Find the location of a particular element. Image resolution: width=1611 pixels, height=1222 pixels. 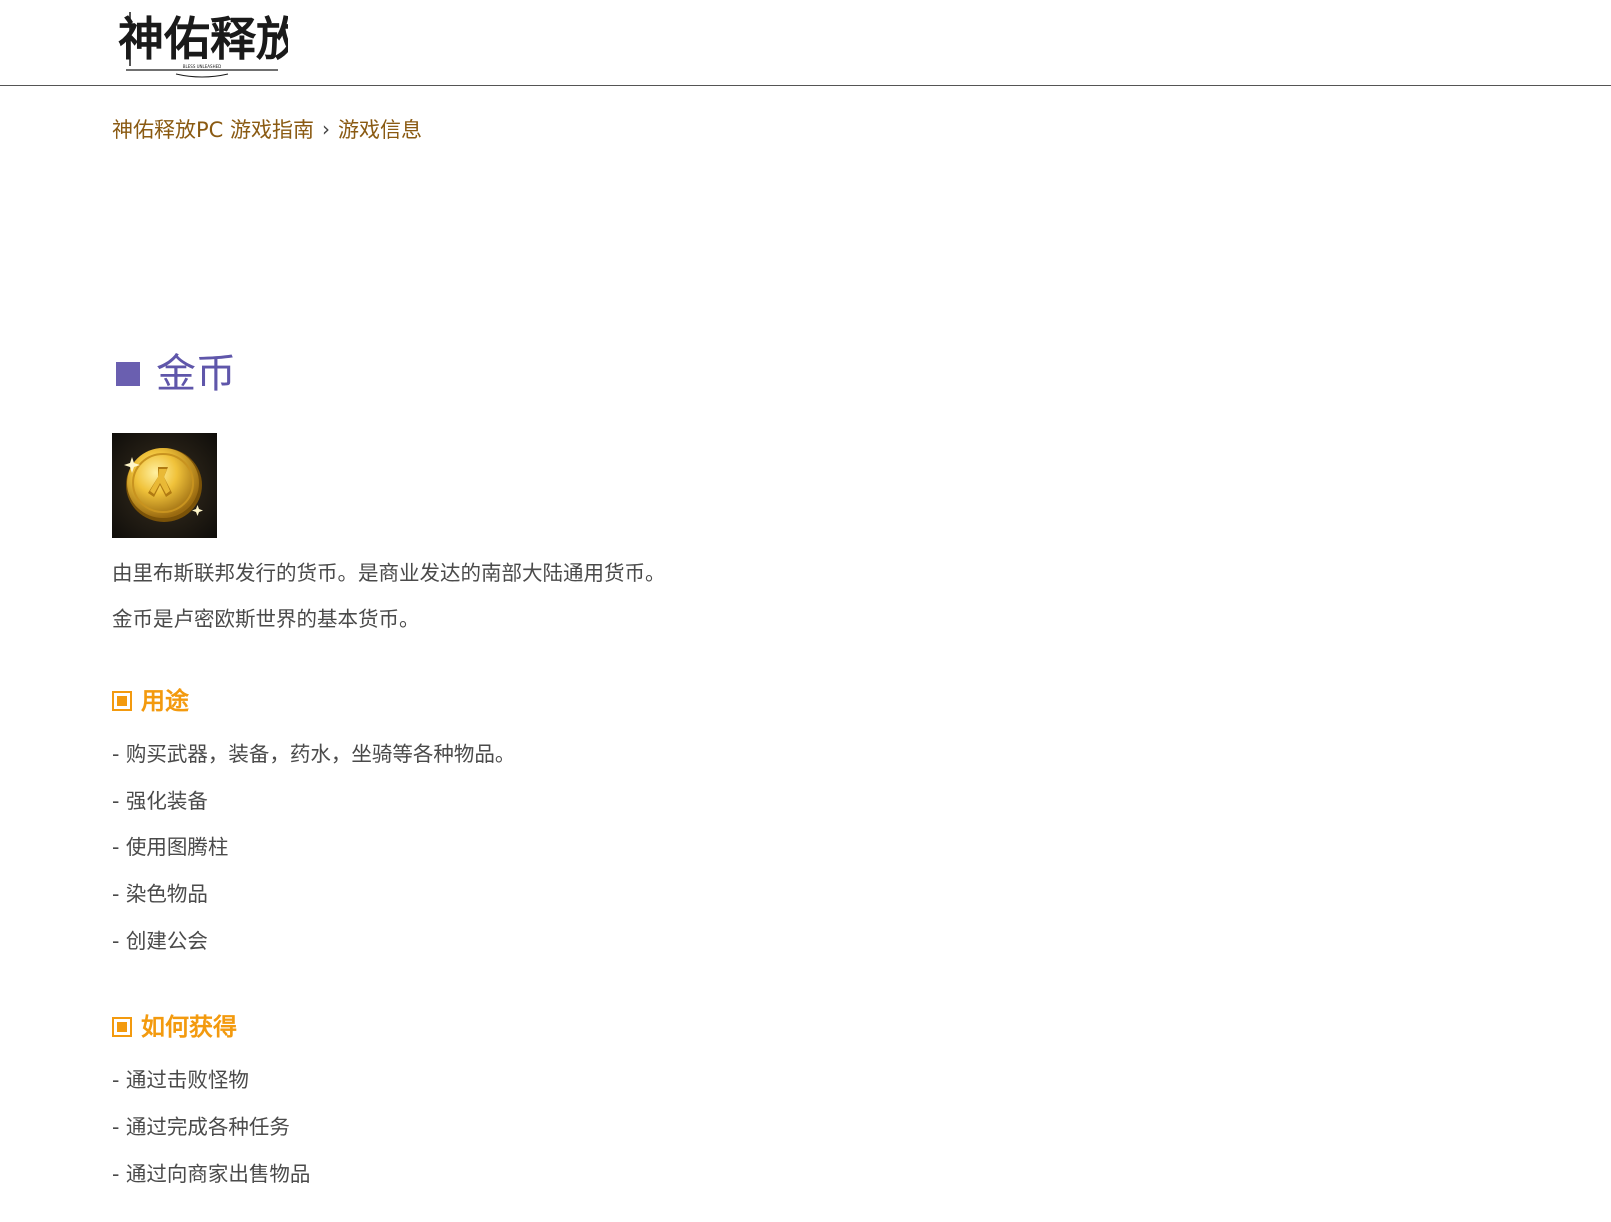

list-item: - 通过完成各种任务 is located at coordinates (201, 1127).